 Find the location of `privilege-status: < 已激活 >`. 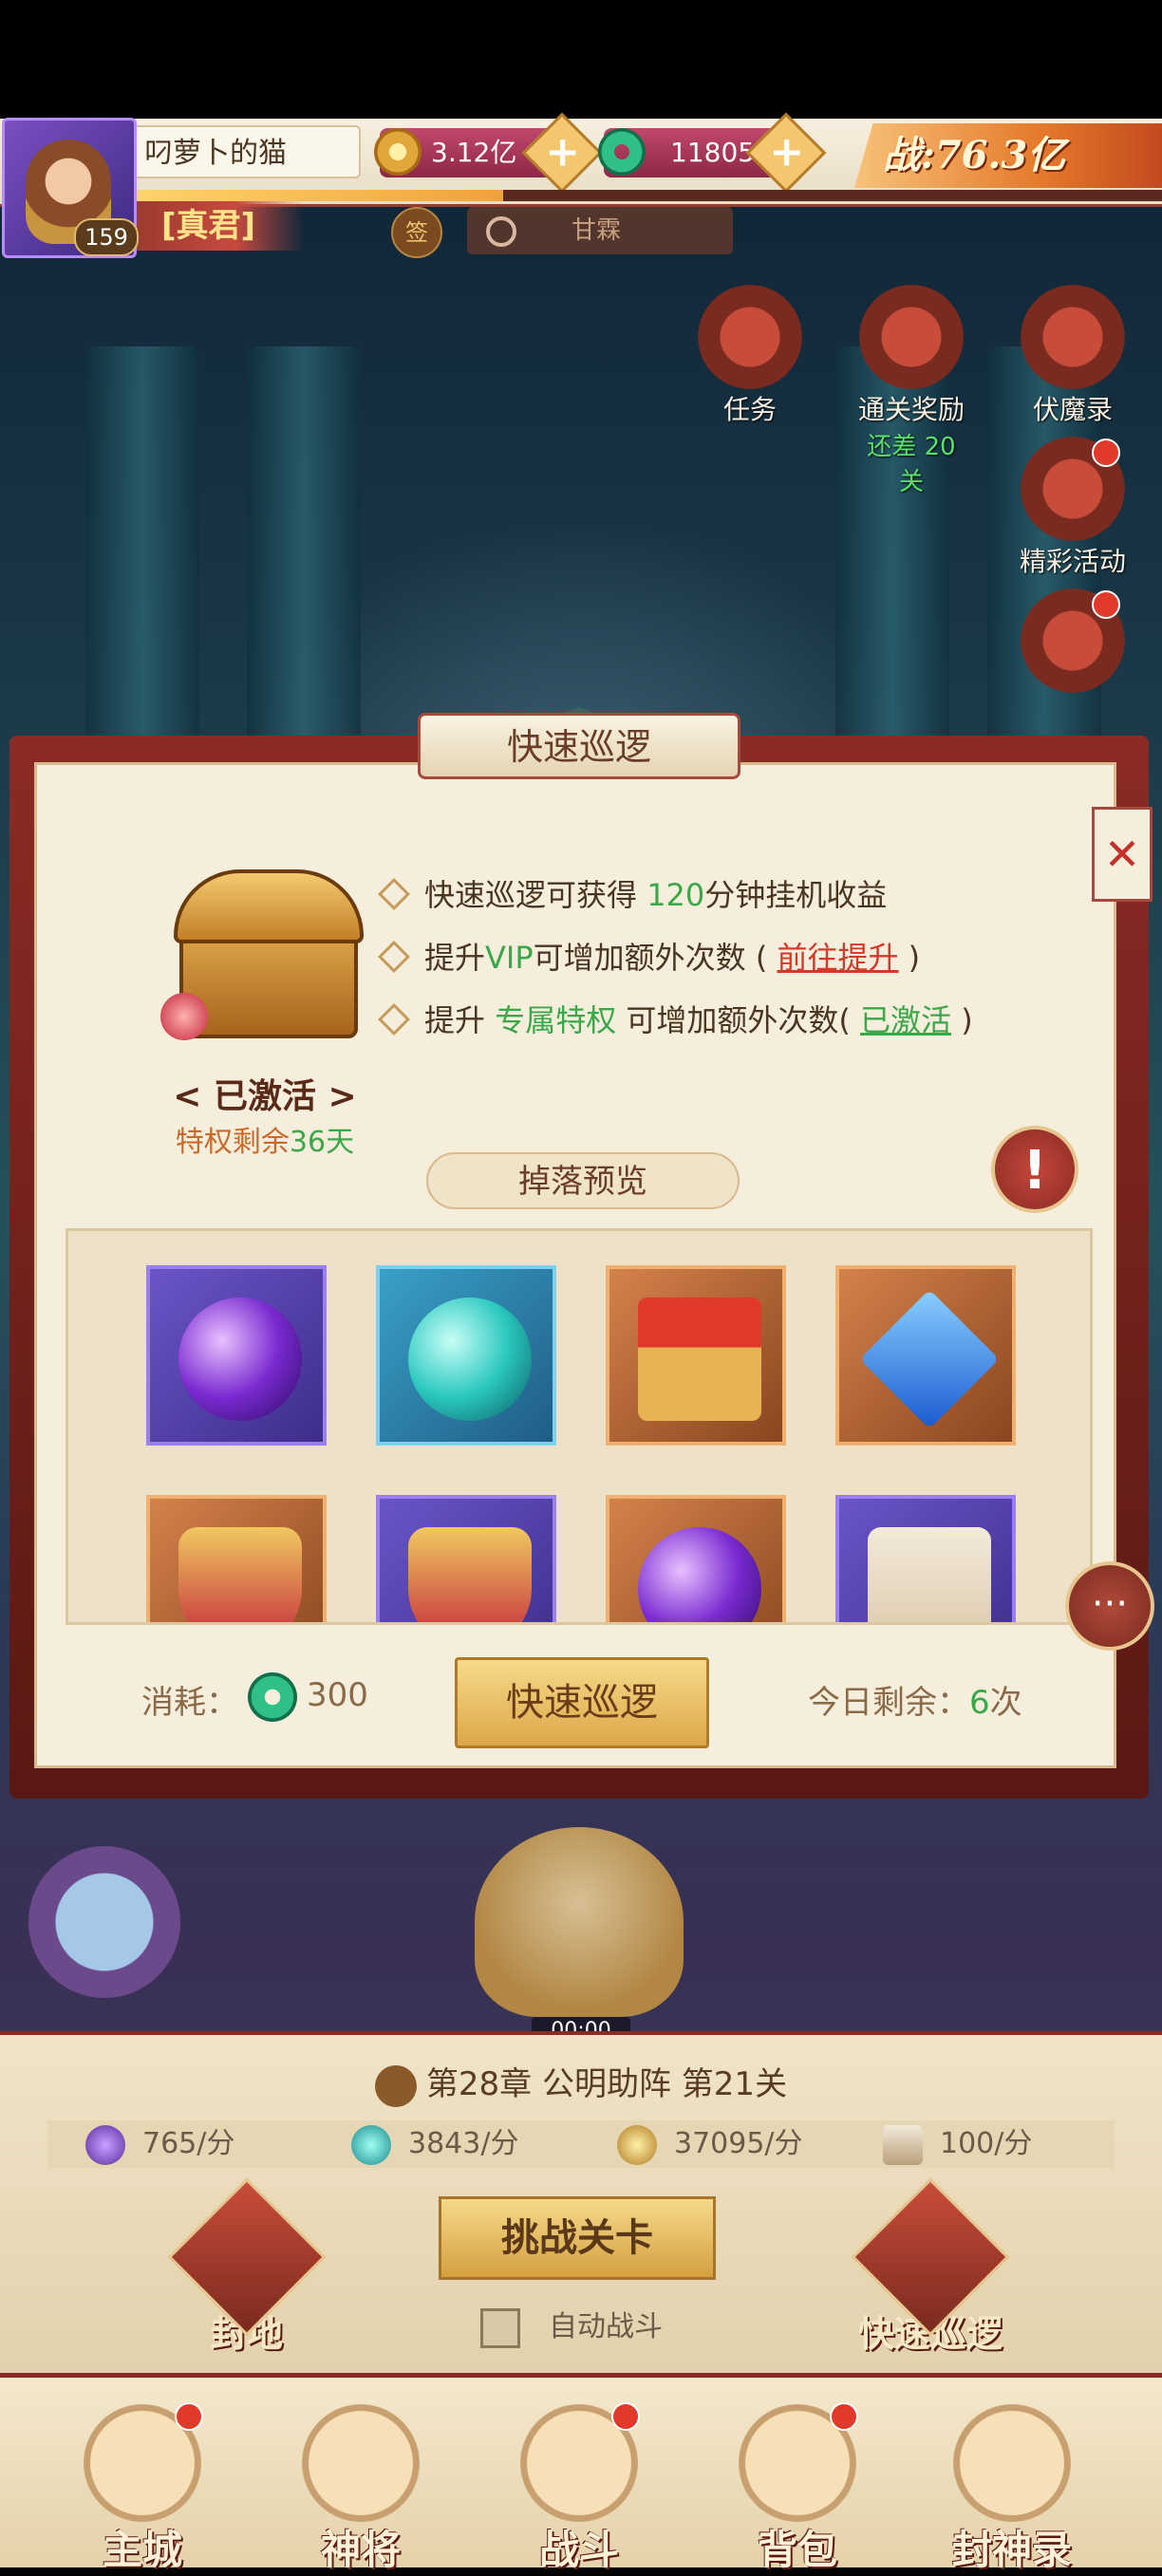

privilege-status: < 已激活 > is located at coordinates (265, 1097).